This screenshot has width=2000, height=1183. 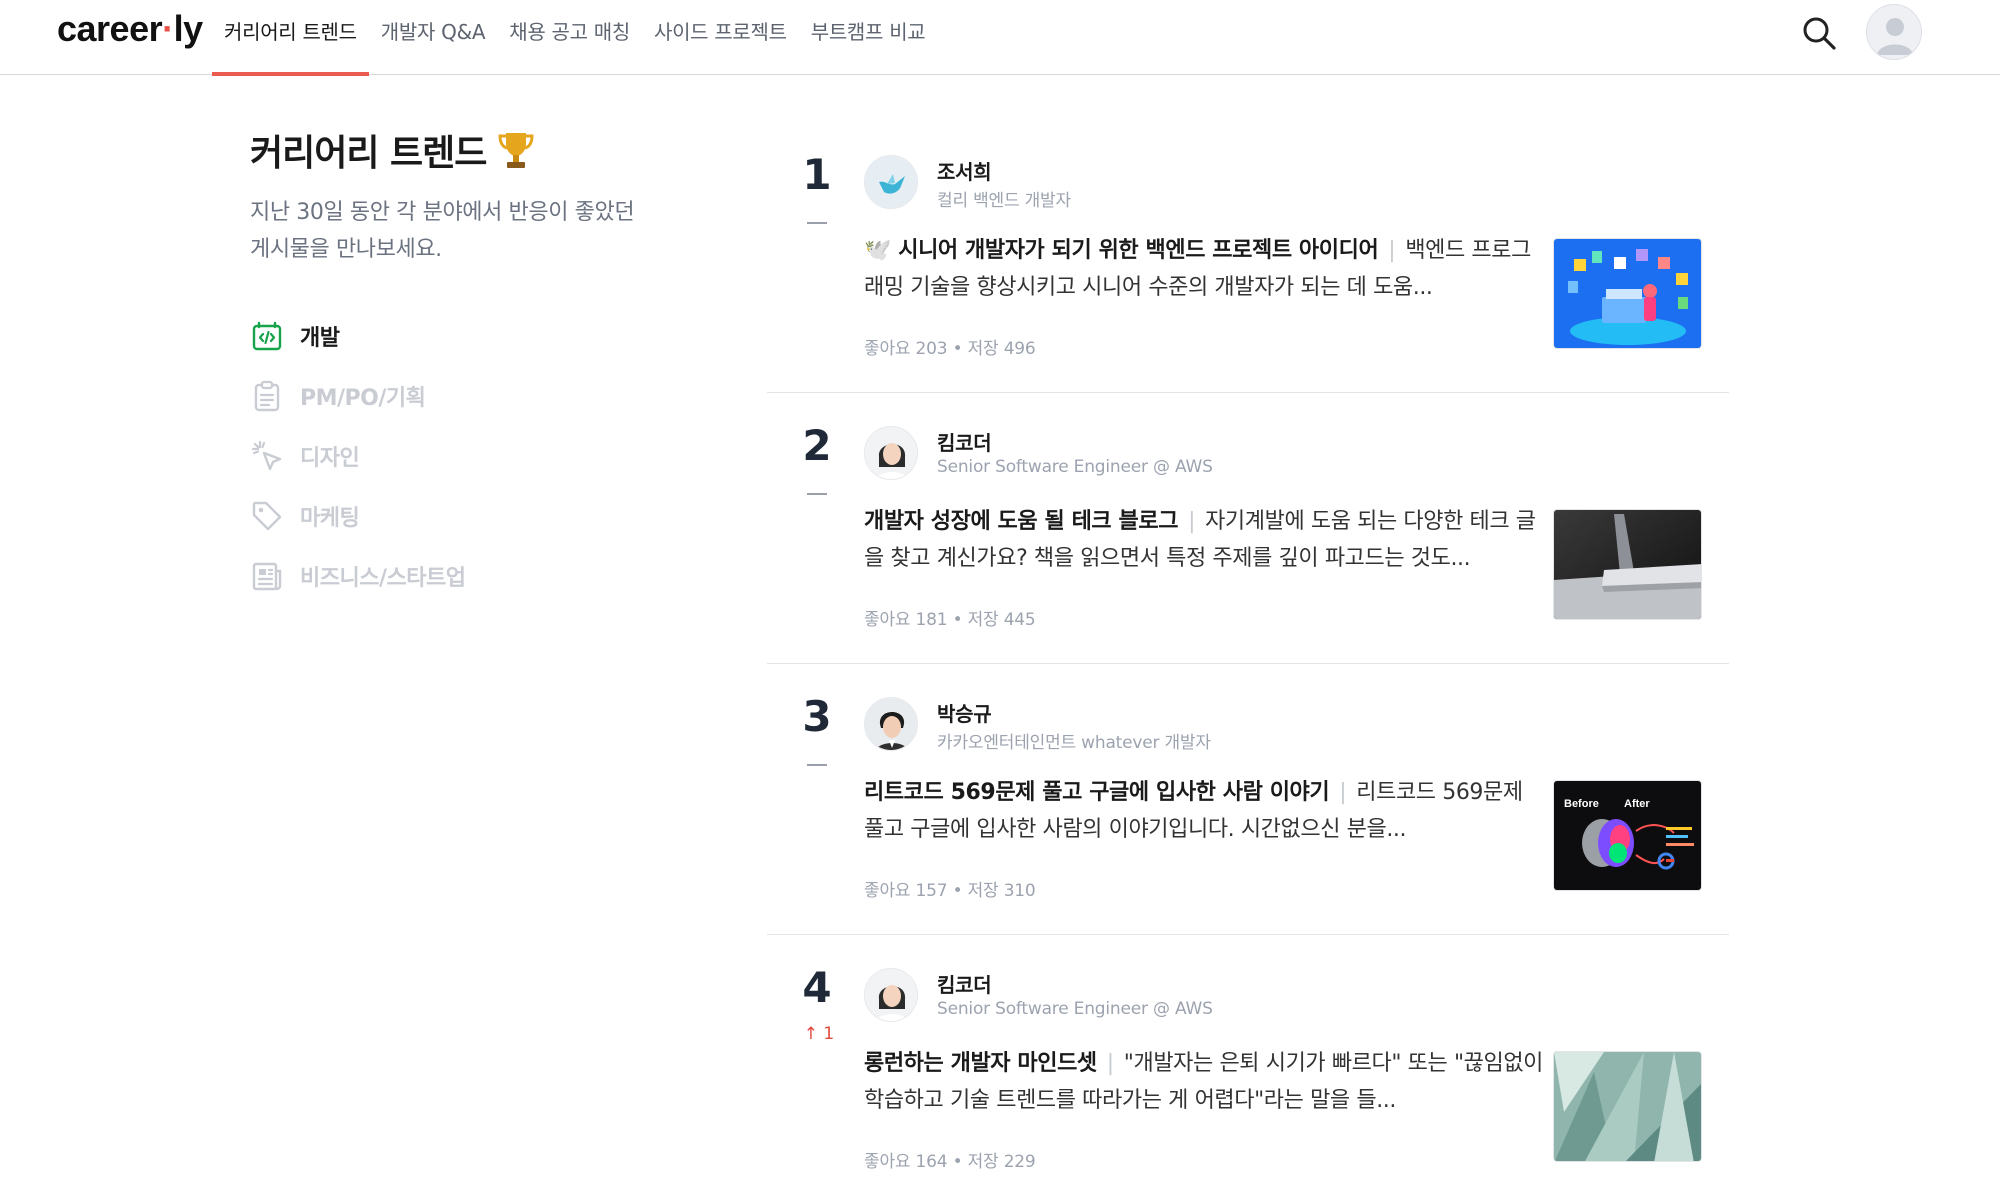 I want to click on category-development: 개발, so click(x=490, y=336).